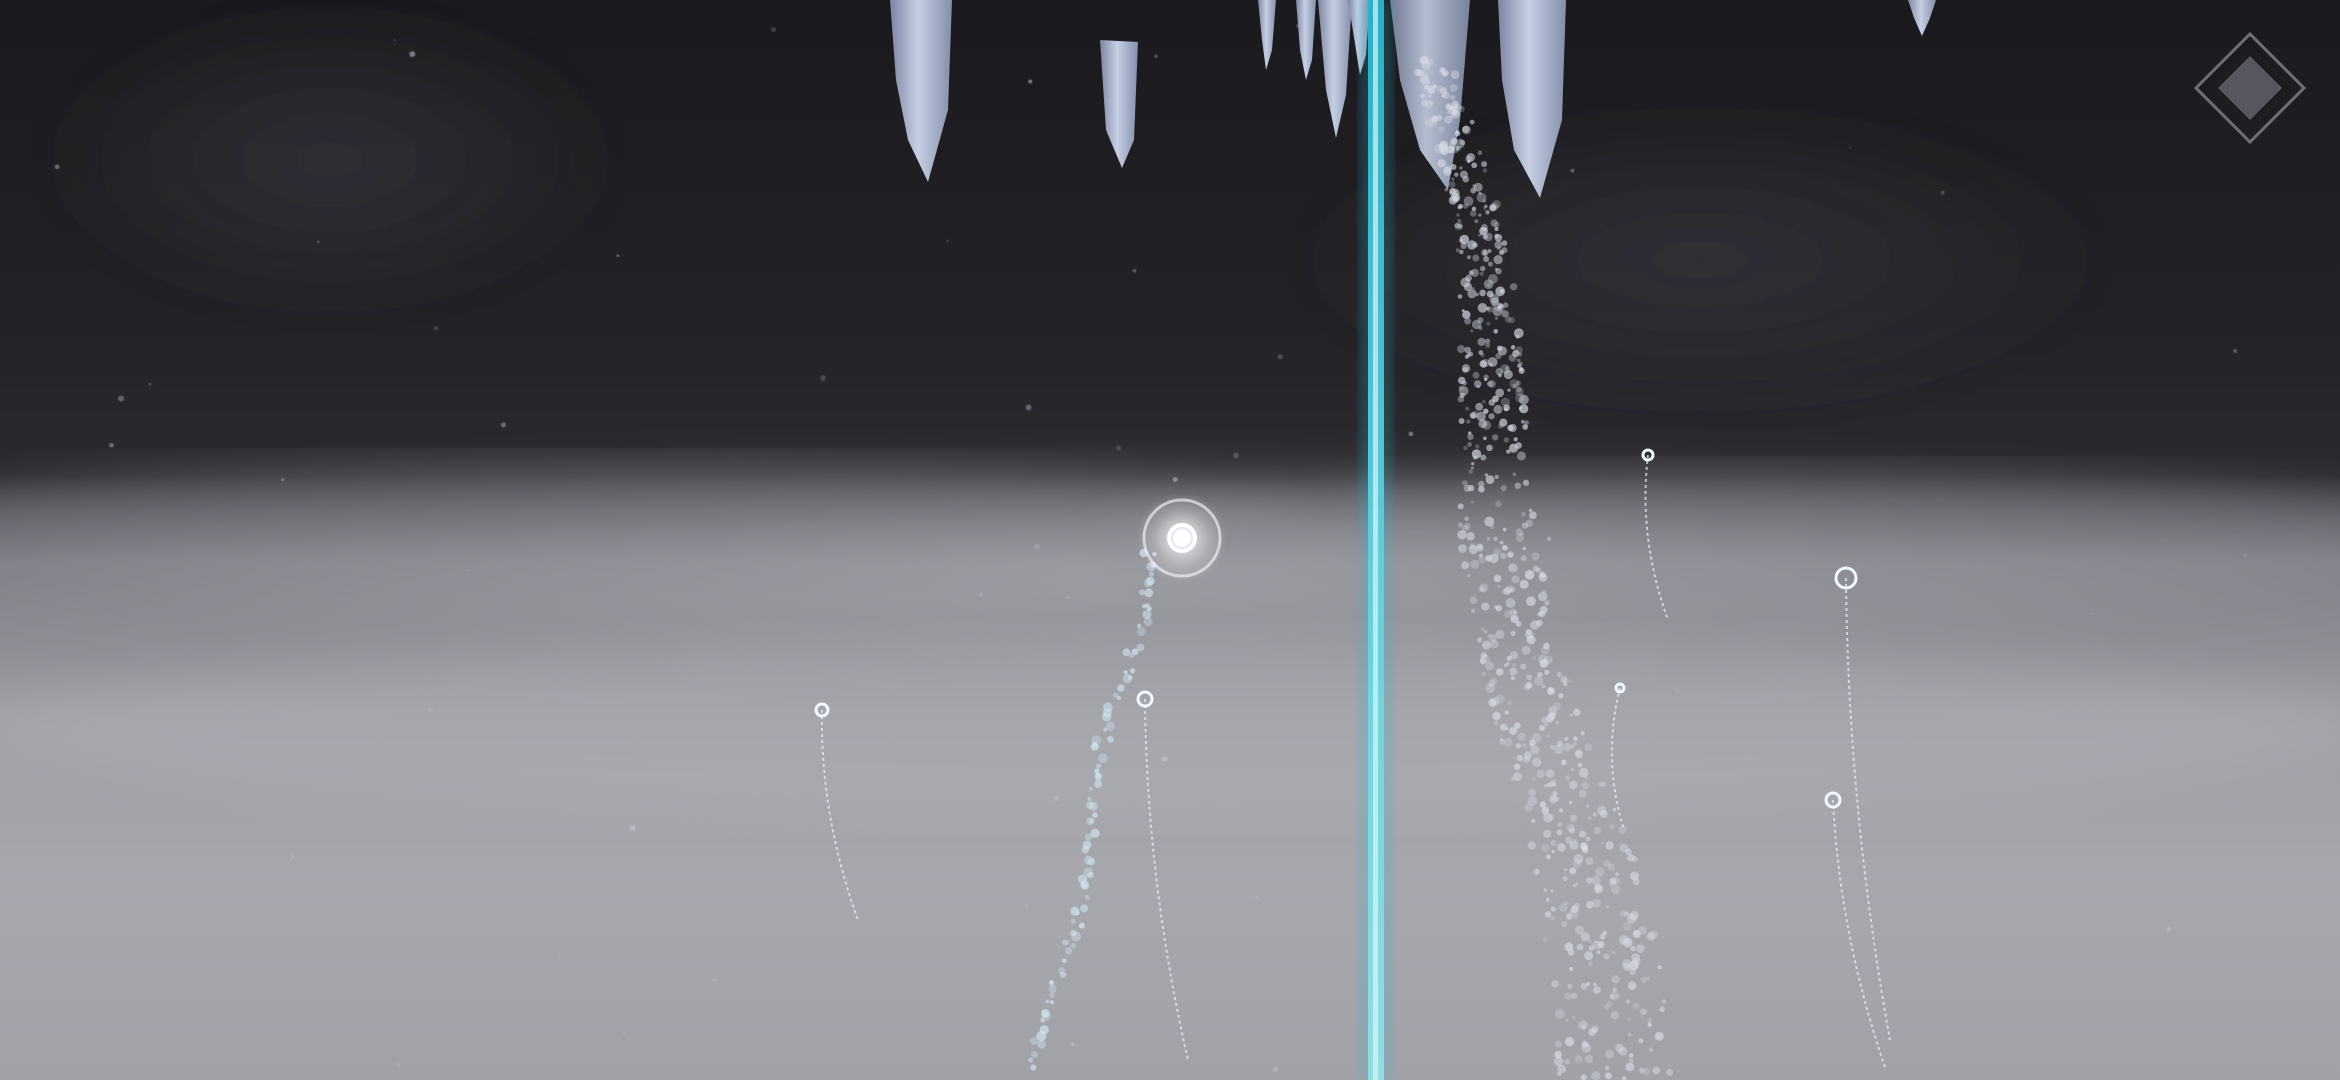 The height and width of the screenshot is (1080, 2340). I want to click on pause-button, so click(2250, 88).